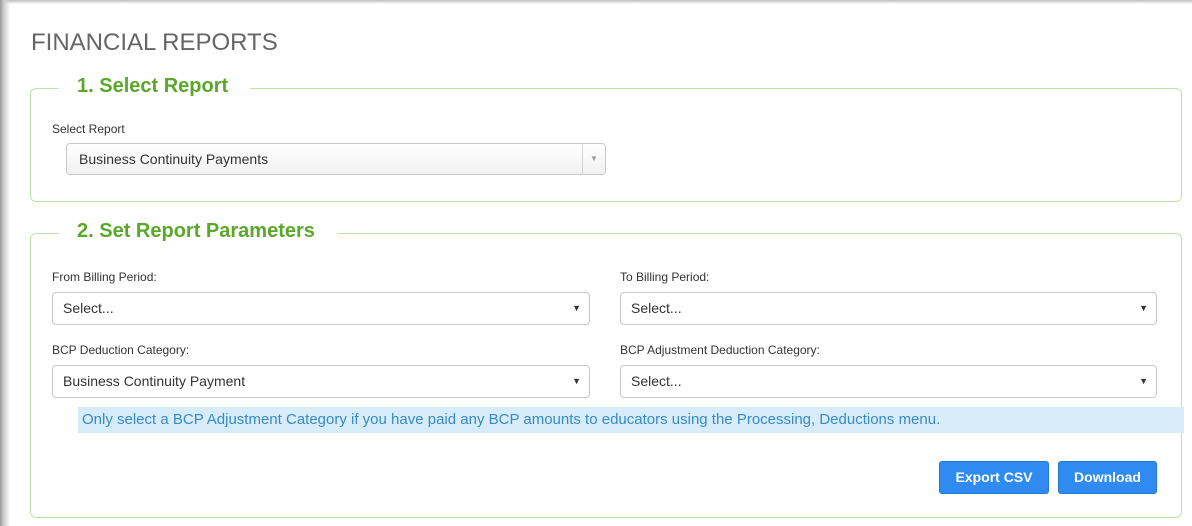  I want to click on from-billing-period-label: From Billing Period:, so click(104, 277).